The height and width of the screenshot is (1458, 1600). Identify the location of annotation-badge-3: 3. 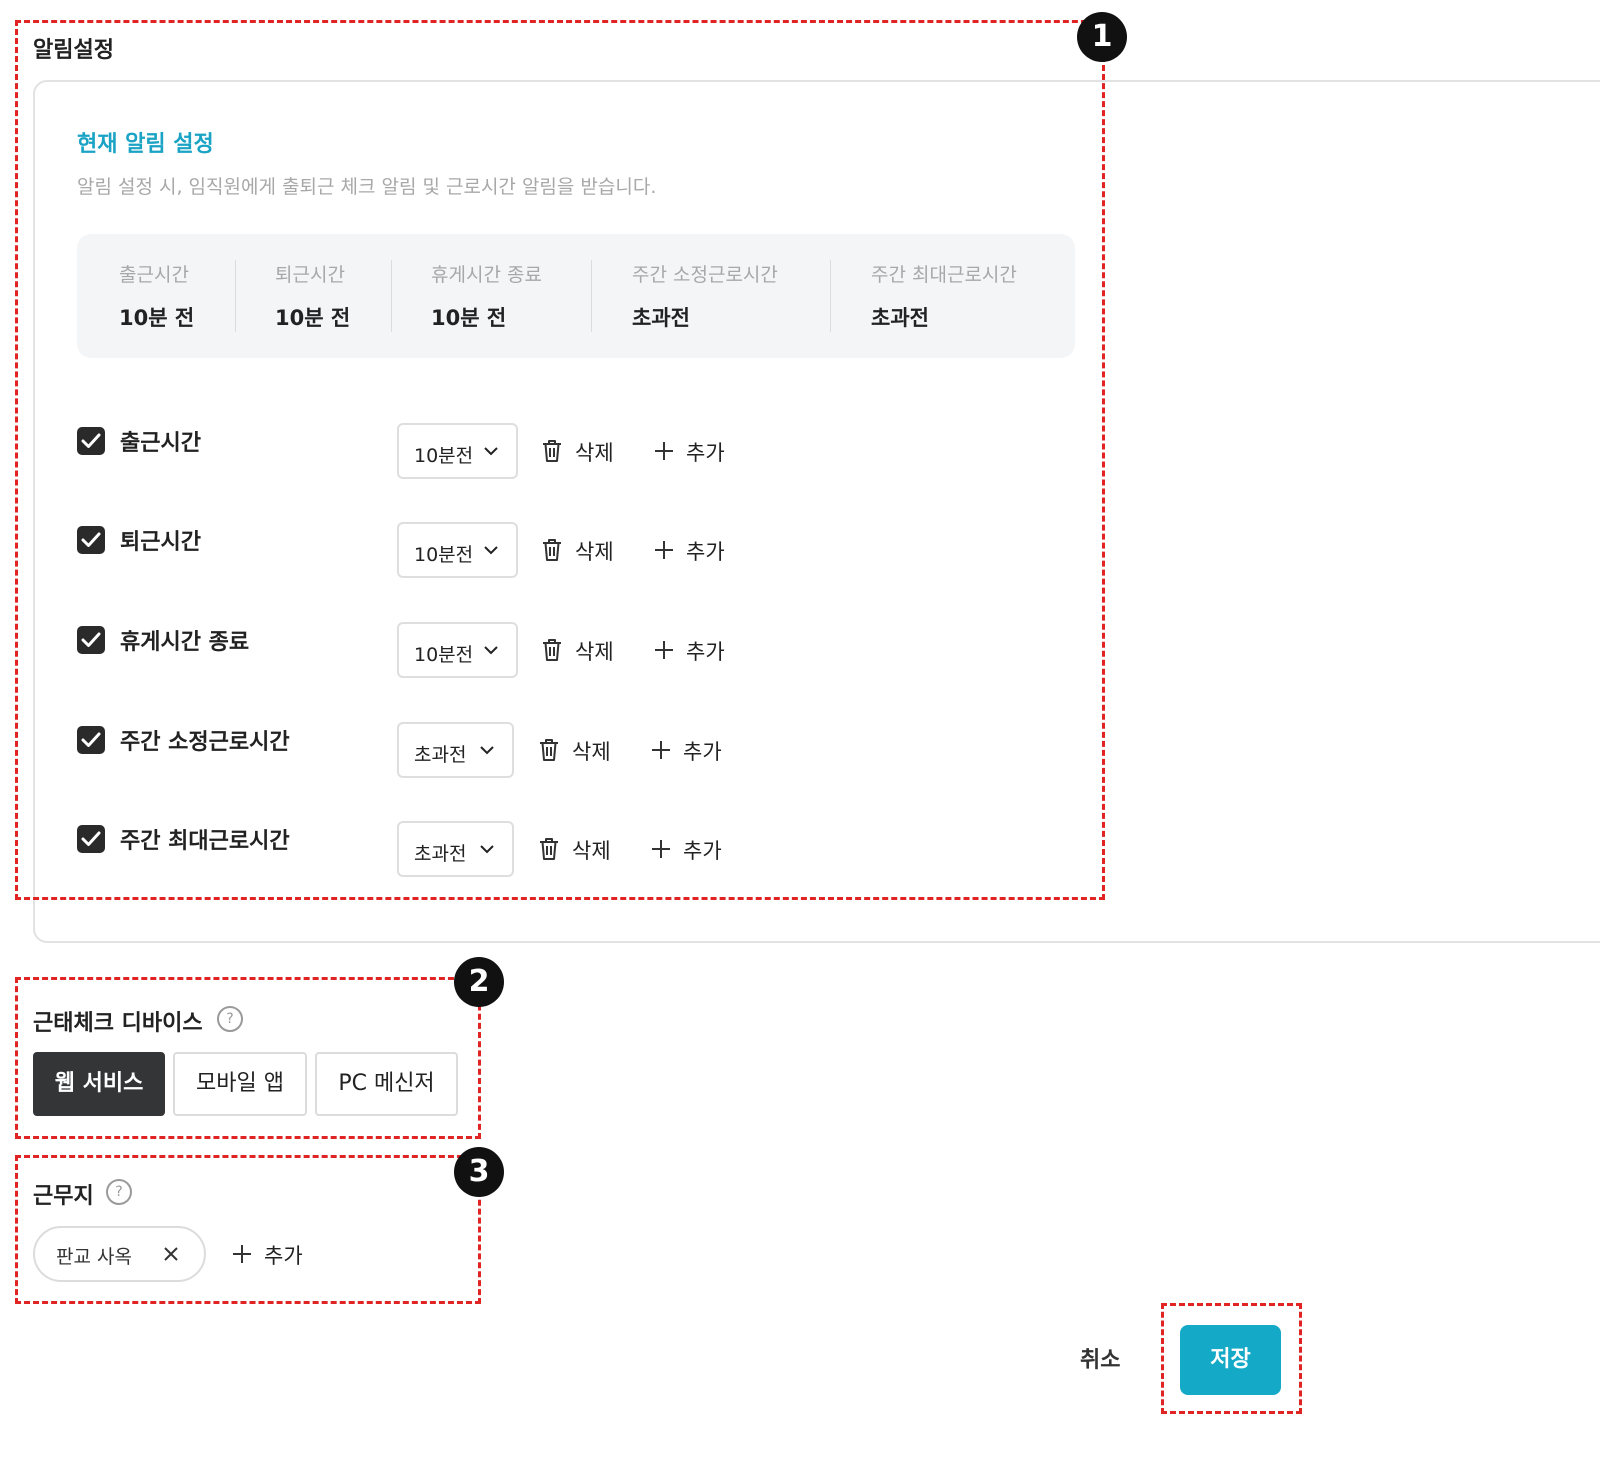
(479, 1172).